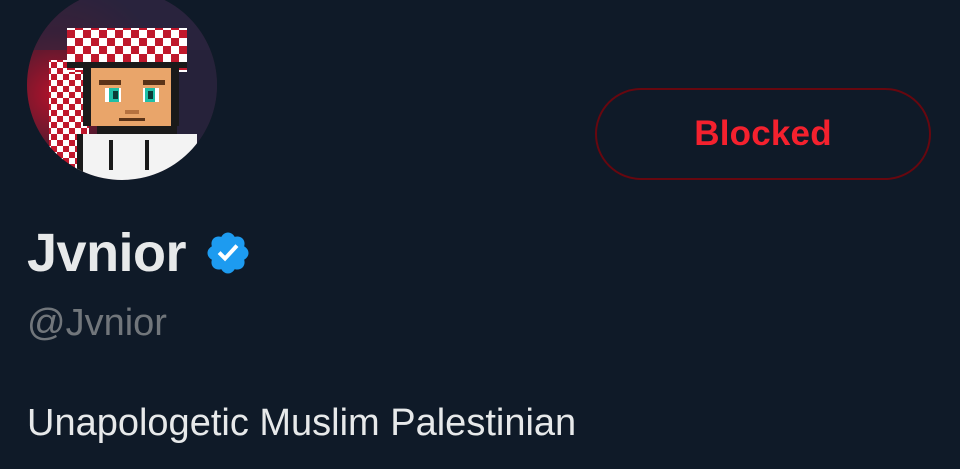  What do you see at coordinates (763, 134) in the screenshot?
I see `blocked-button: Blocked` at bounding box center [763, 134].